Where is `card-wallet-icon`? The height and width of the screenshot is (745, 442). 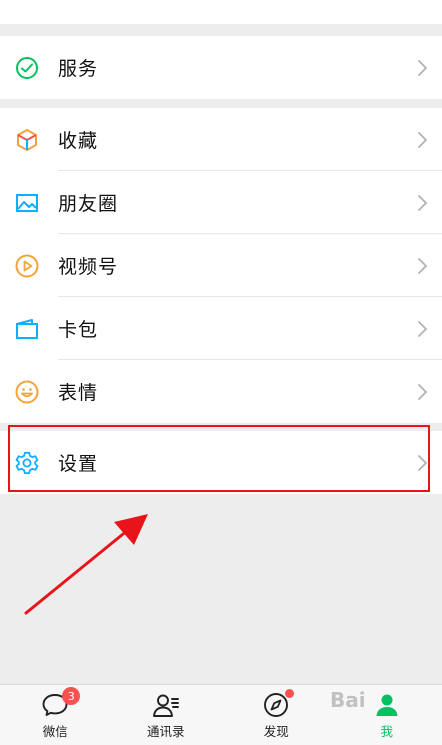
card-wallet-icon is located at coordinates (27, 329).